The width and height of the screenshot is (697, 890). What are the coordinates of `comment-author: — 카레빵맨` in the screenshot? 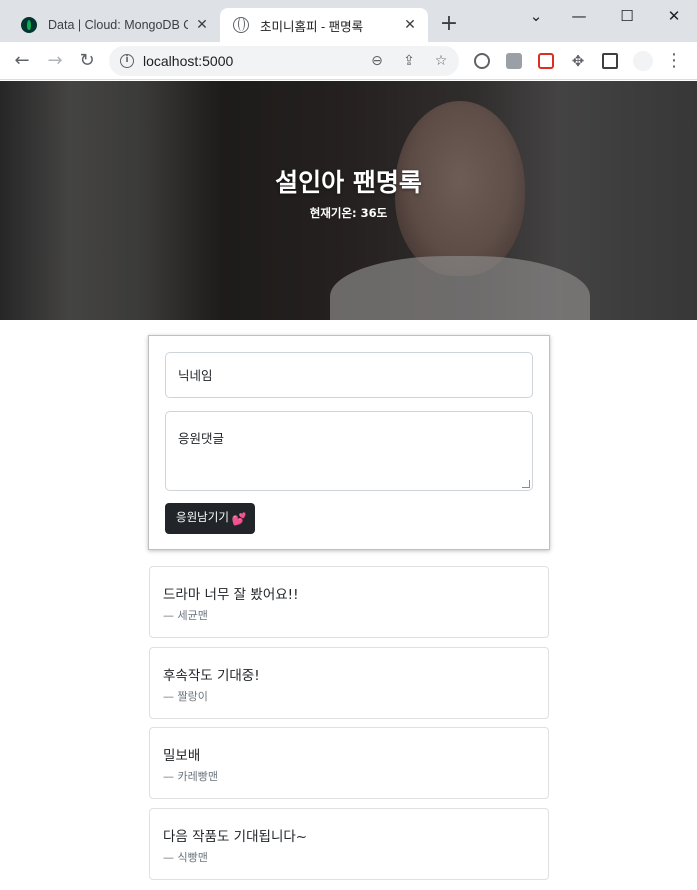 It's located at (190, 776).